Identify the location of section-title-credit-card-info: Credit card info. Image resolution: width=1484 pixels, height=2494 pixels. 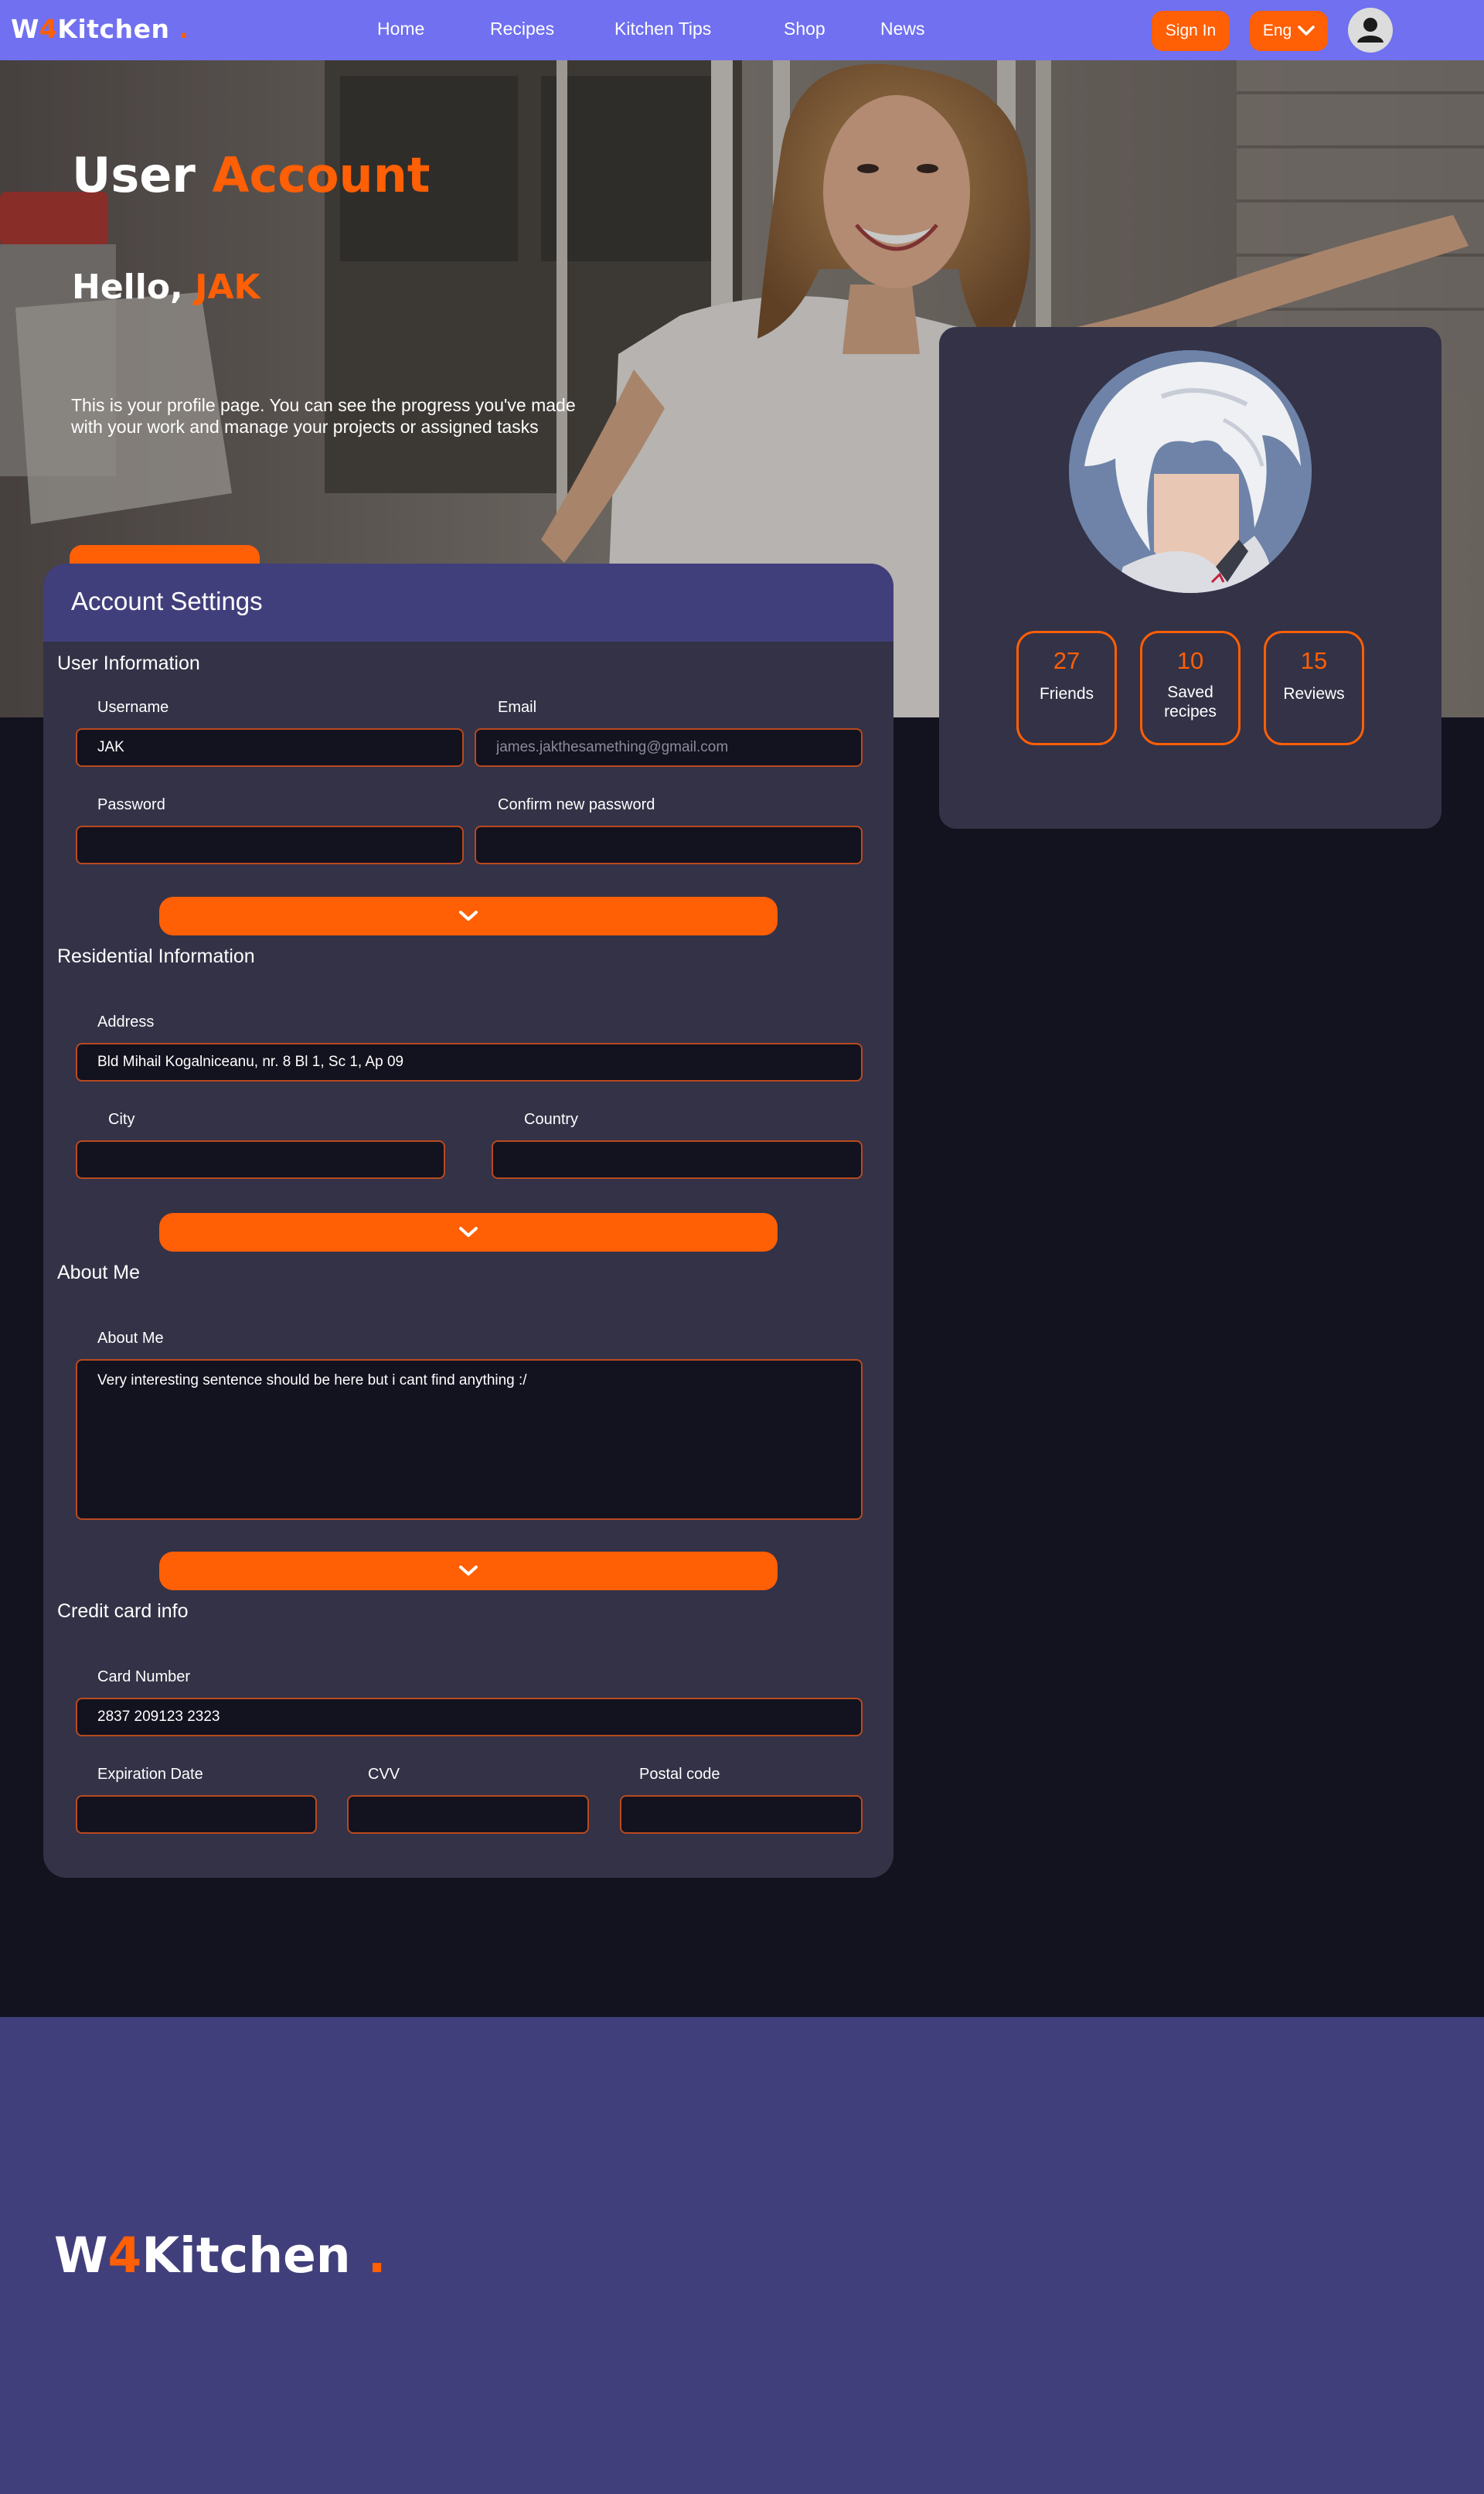
(123, 1611).